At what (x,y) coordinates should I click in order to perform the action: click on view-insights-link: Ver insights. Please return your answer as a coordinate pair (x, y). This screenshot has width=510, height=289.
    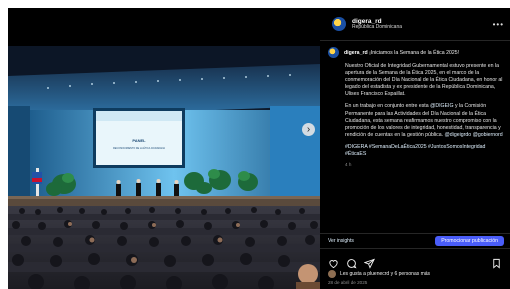
    Looking at the image, I should click on (341, 241).